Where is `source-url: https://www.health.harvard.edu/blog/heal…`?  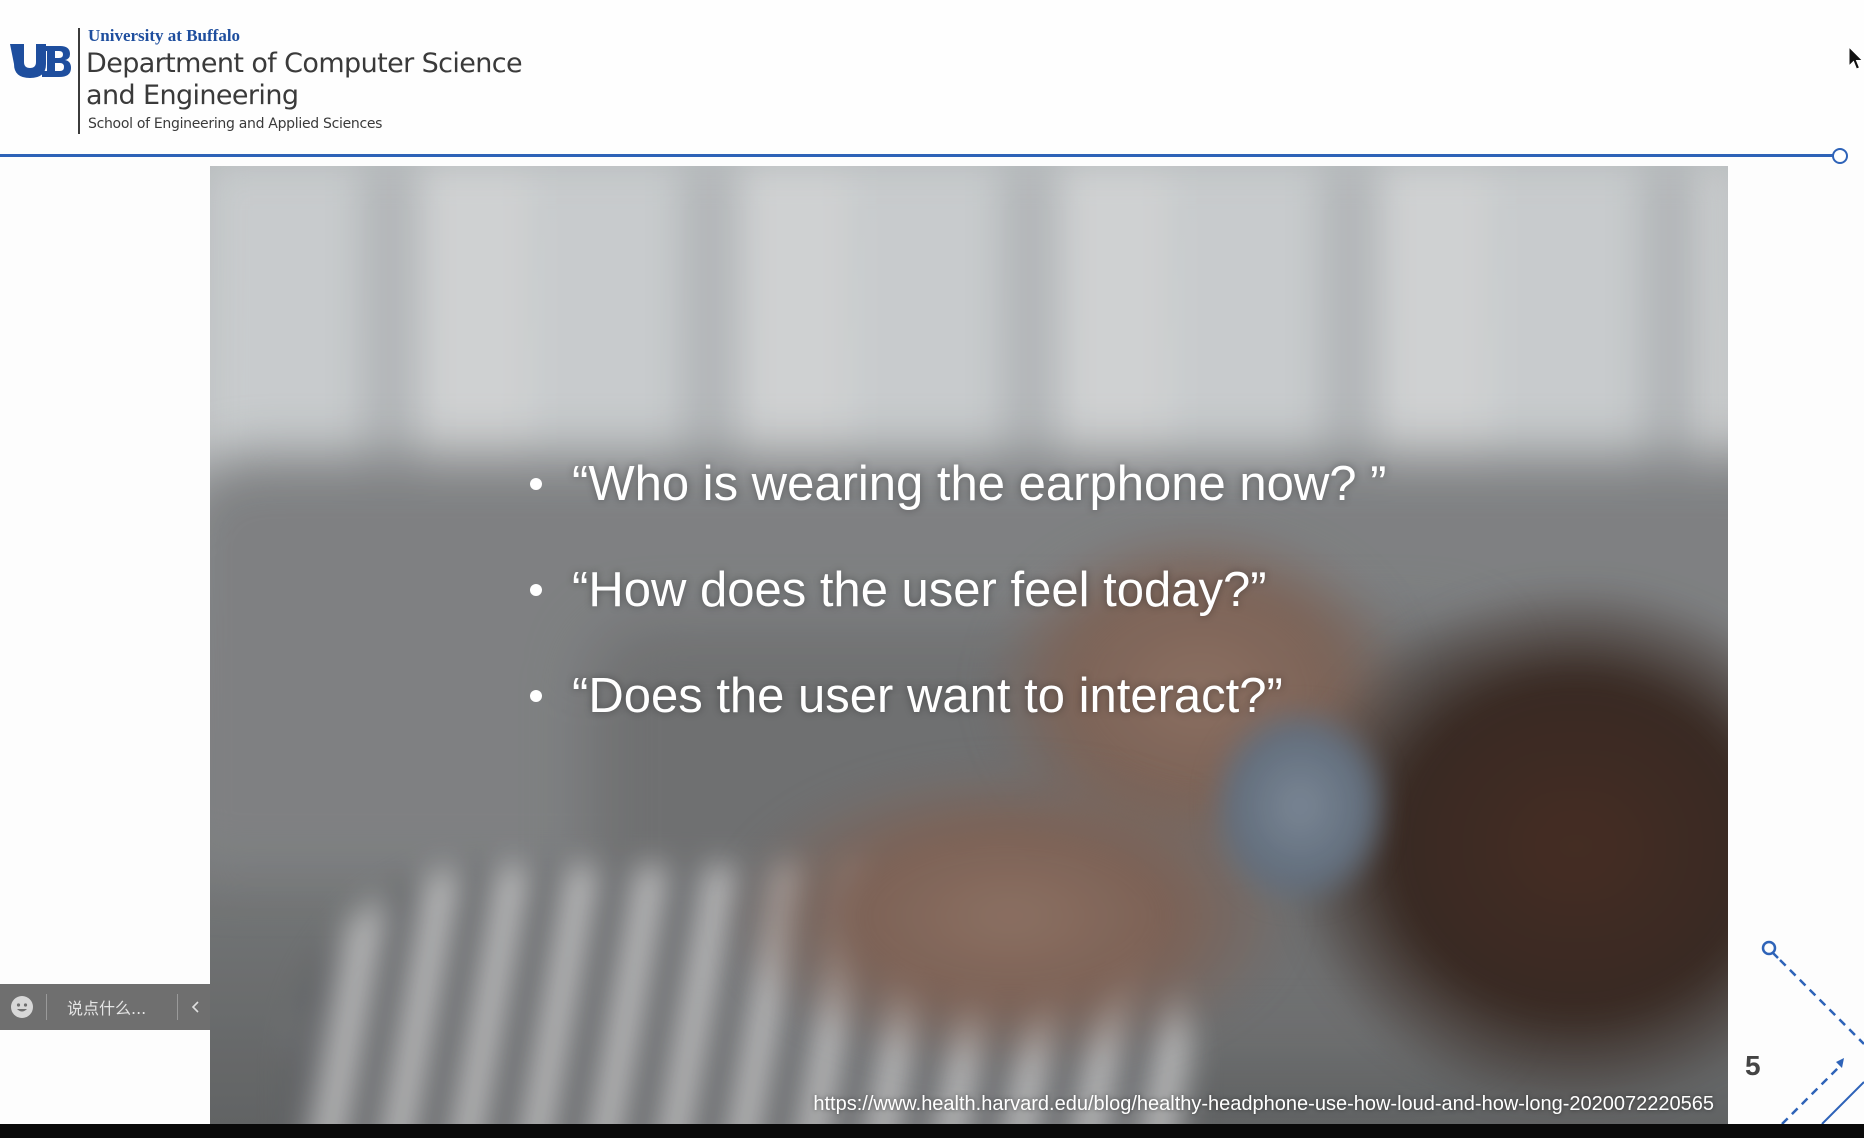
source-url: https://www.health.harvard.edu/blog/heal… is located at coordinates (1263, 1104).